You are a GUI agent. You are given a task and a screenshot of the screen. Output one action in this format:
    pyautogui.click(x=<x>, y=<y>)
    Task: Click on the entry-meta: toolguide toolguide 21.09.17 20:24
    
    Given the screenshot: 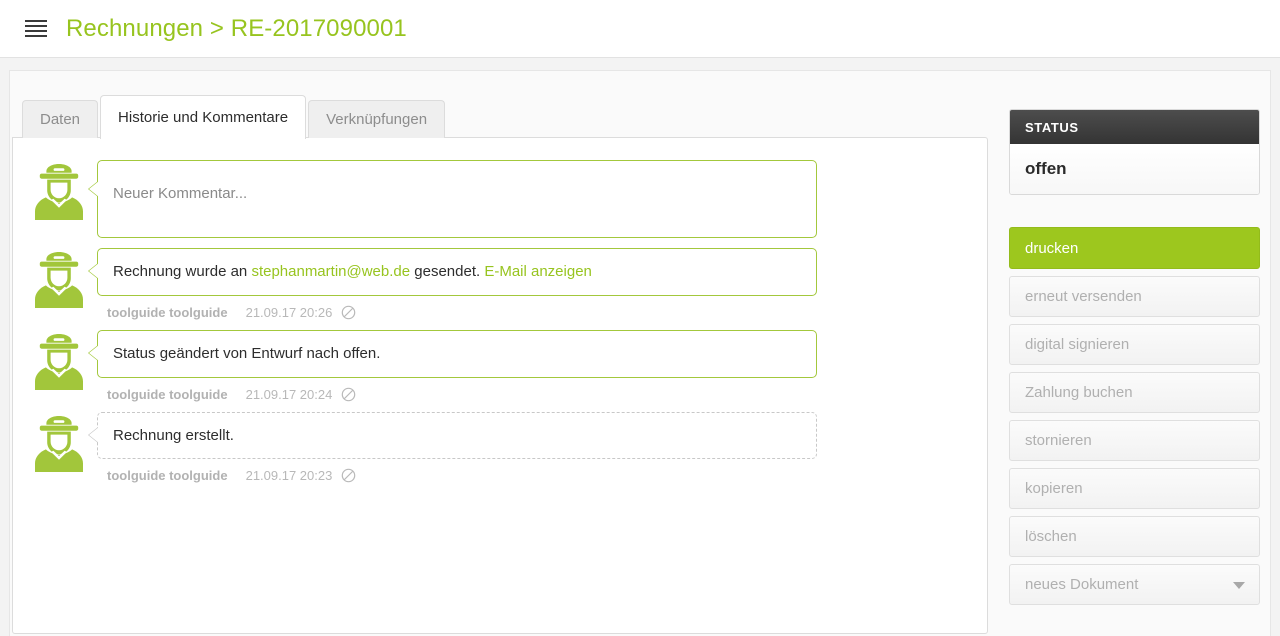 What is the action you would take?
    pyautogui.click(x=457, y=390)
    